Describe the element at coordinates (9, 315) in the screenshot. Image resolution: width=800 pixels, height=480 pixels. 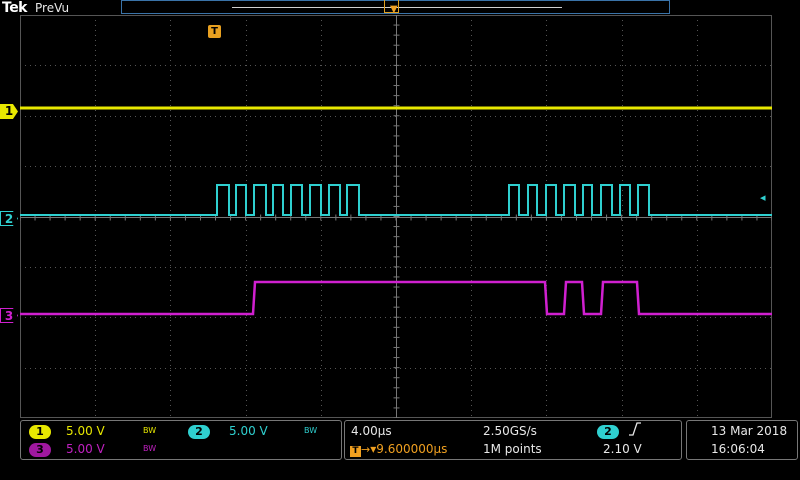
I see `ch3-ground-marker: 3` at that location.